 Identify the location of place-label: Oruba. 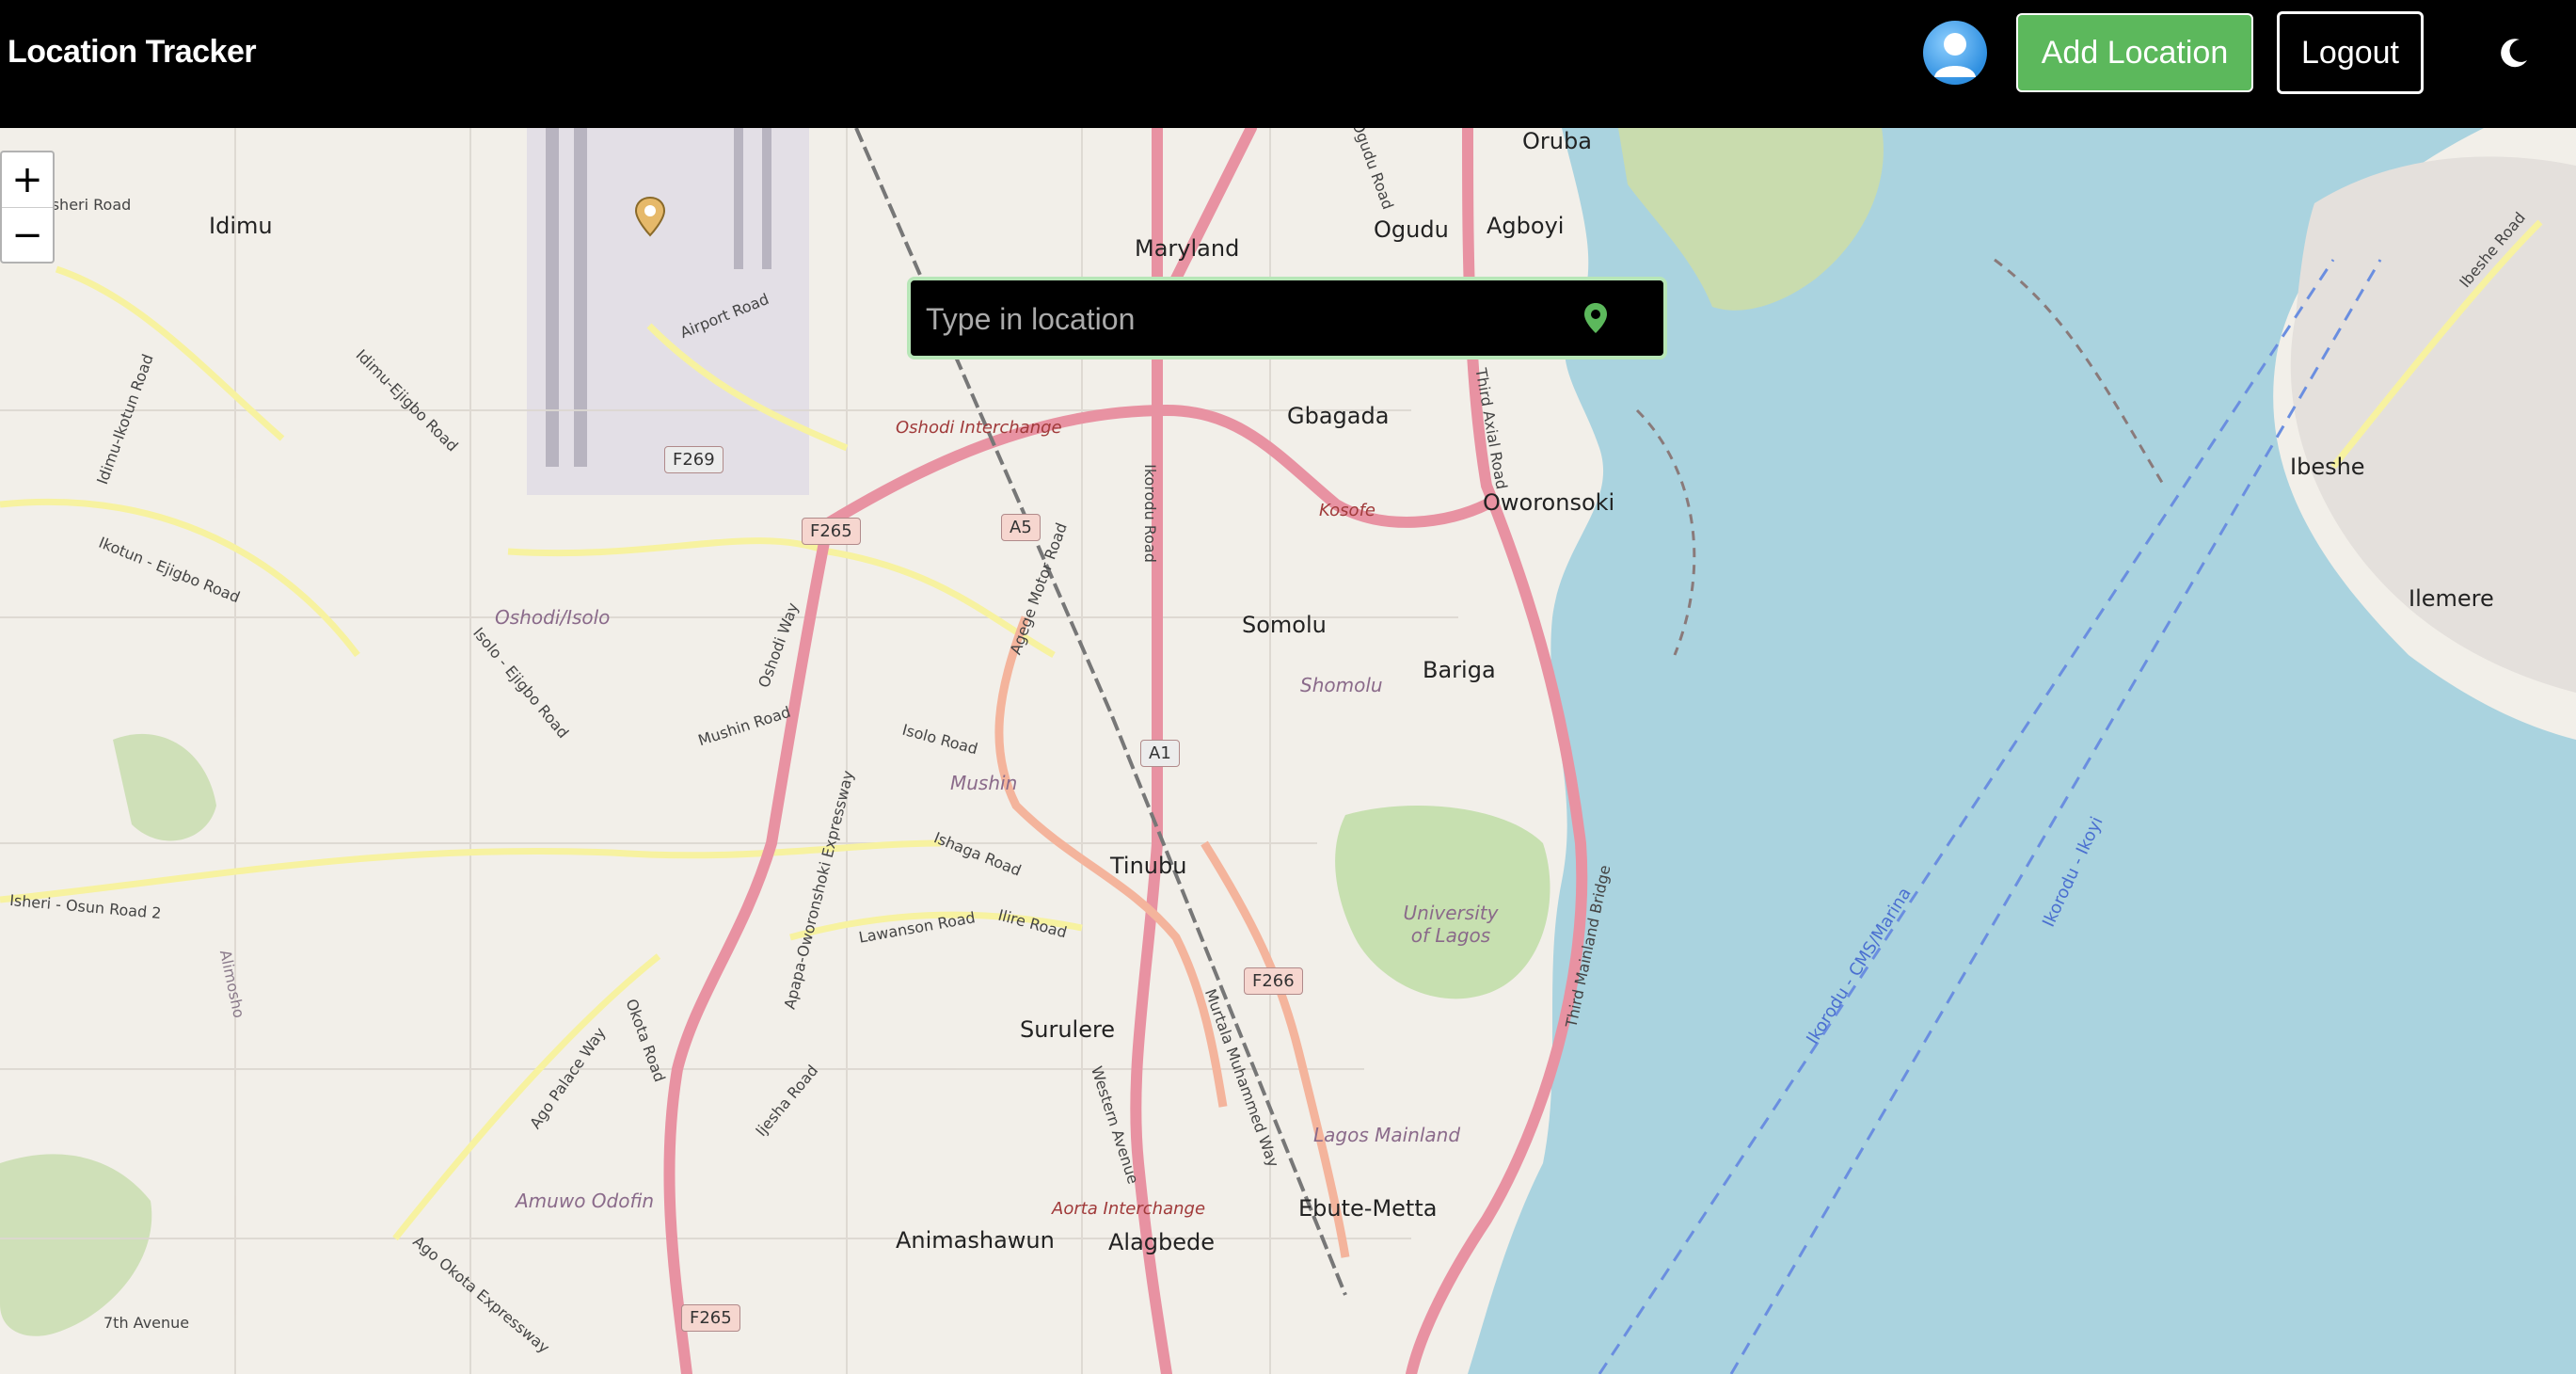
(1557, 141).